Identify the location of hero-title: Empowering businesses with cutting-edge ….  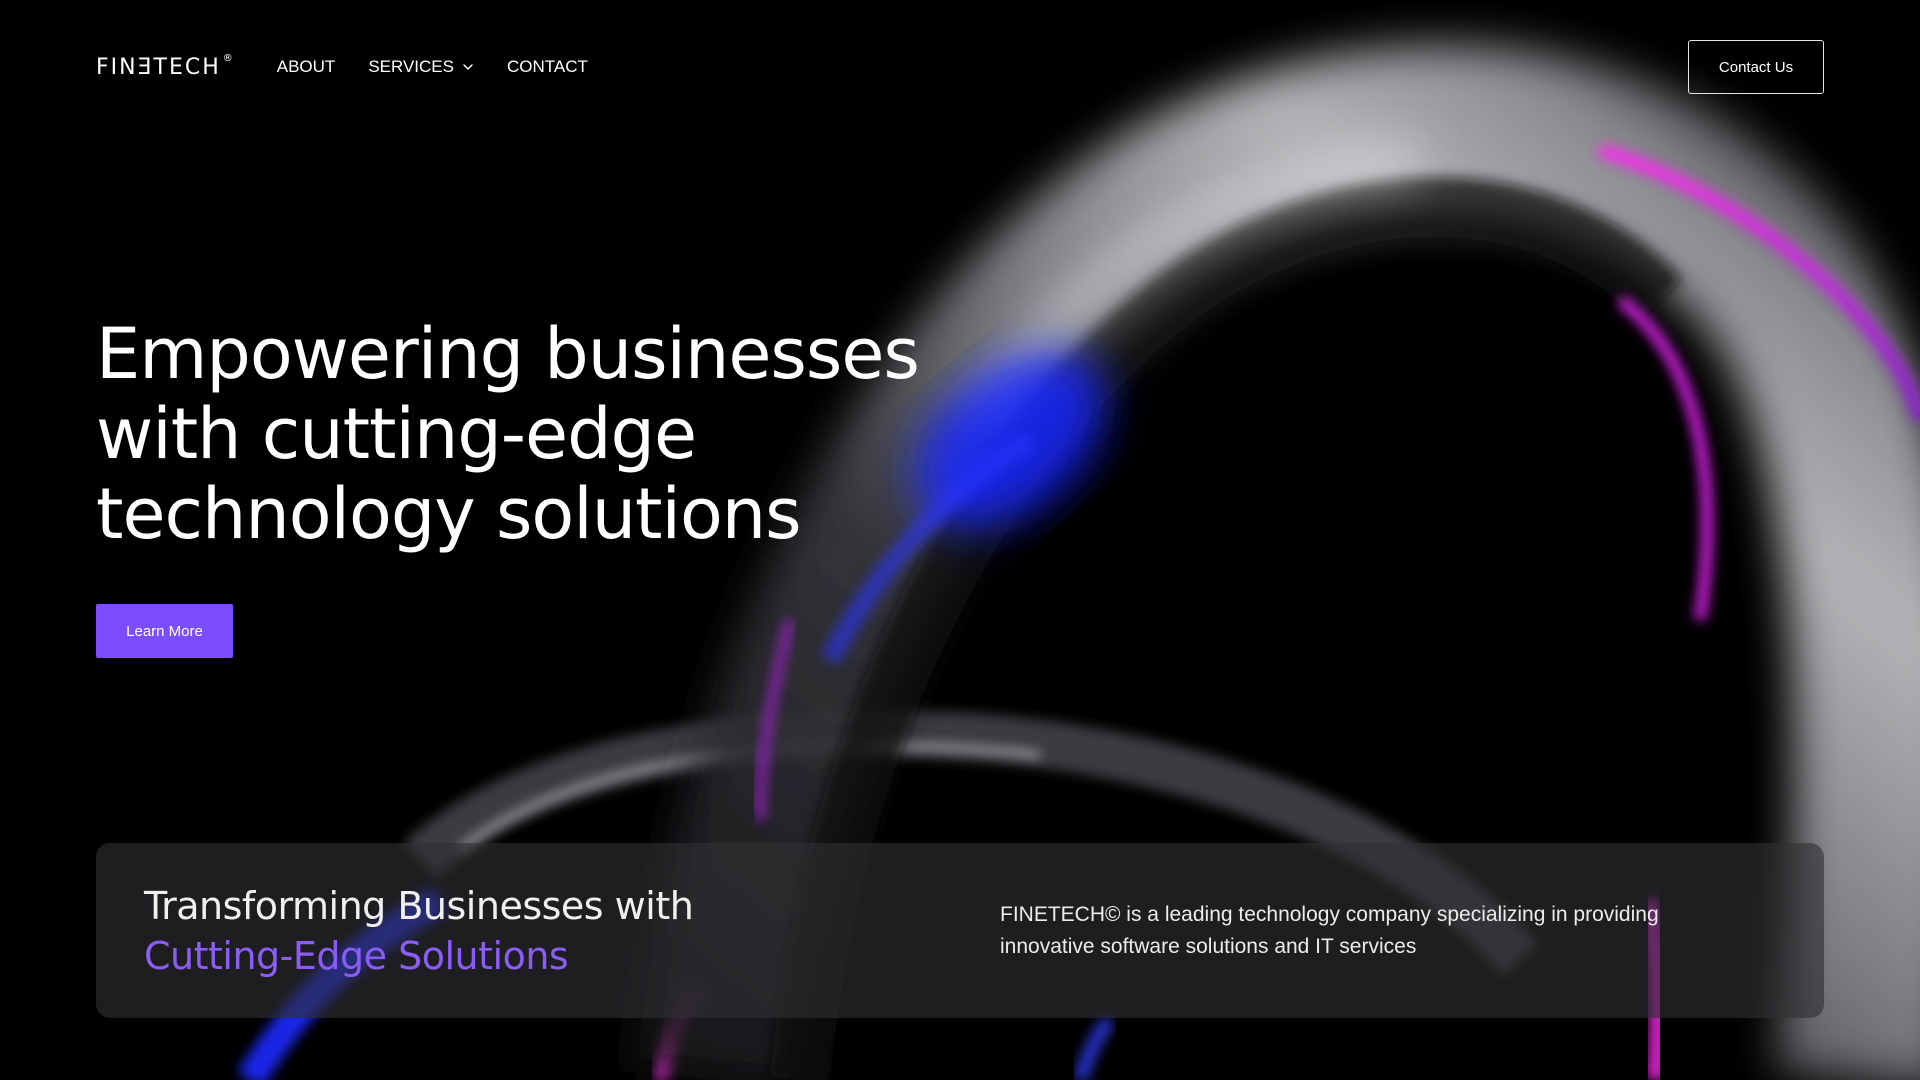
(508, 434).